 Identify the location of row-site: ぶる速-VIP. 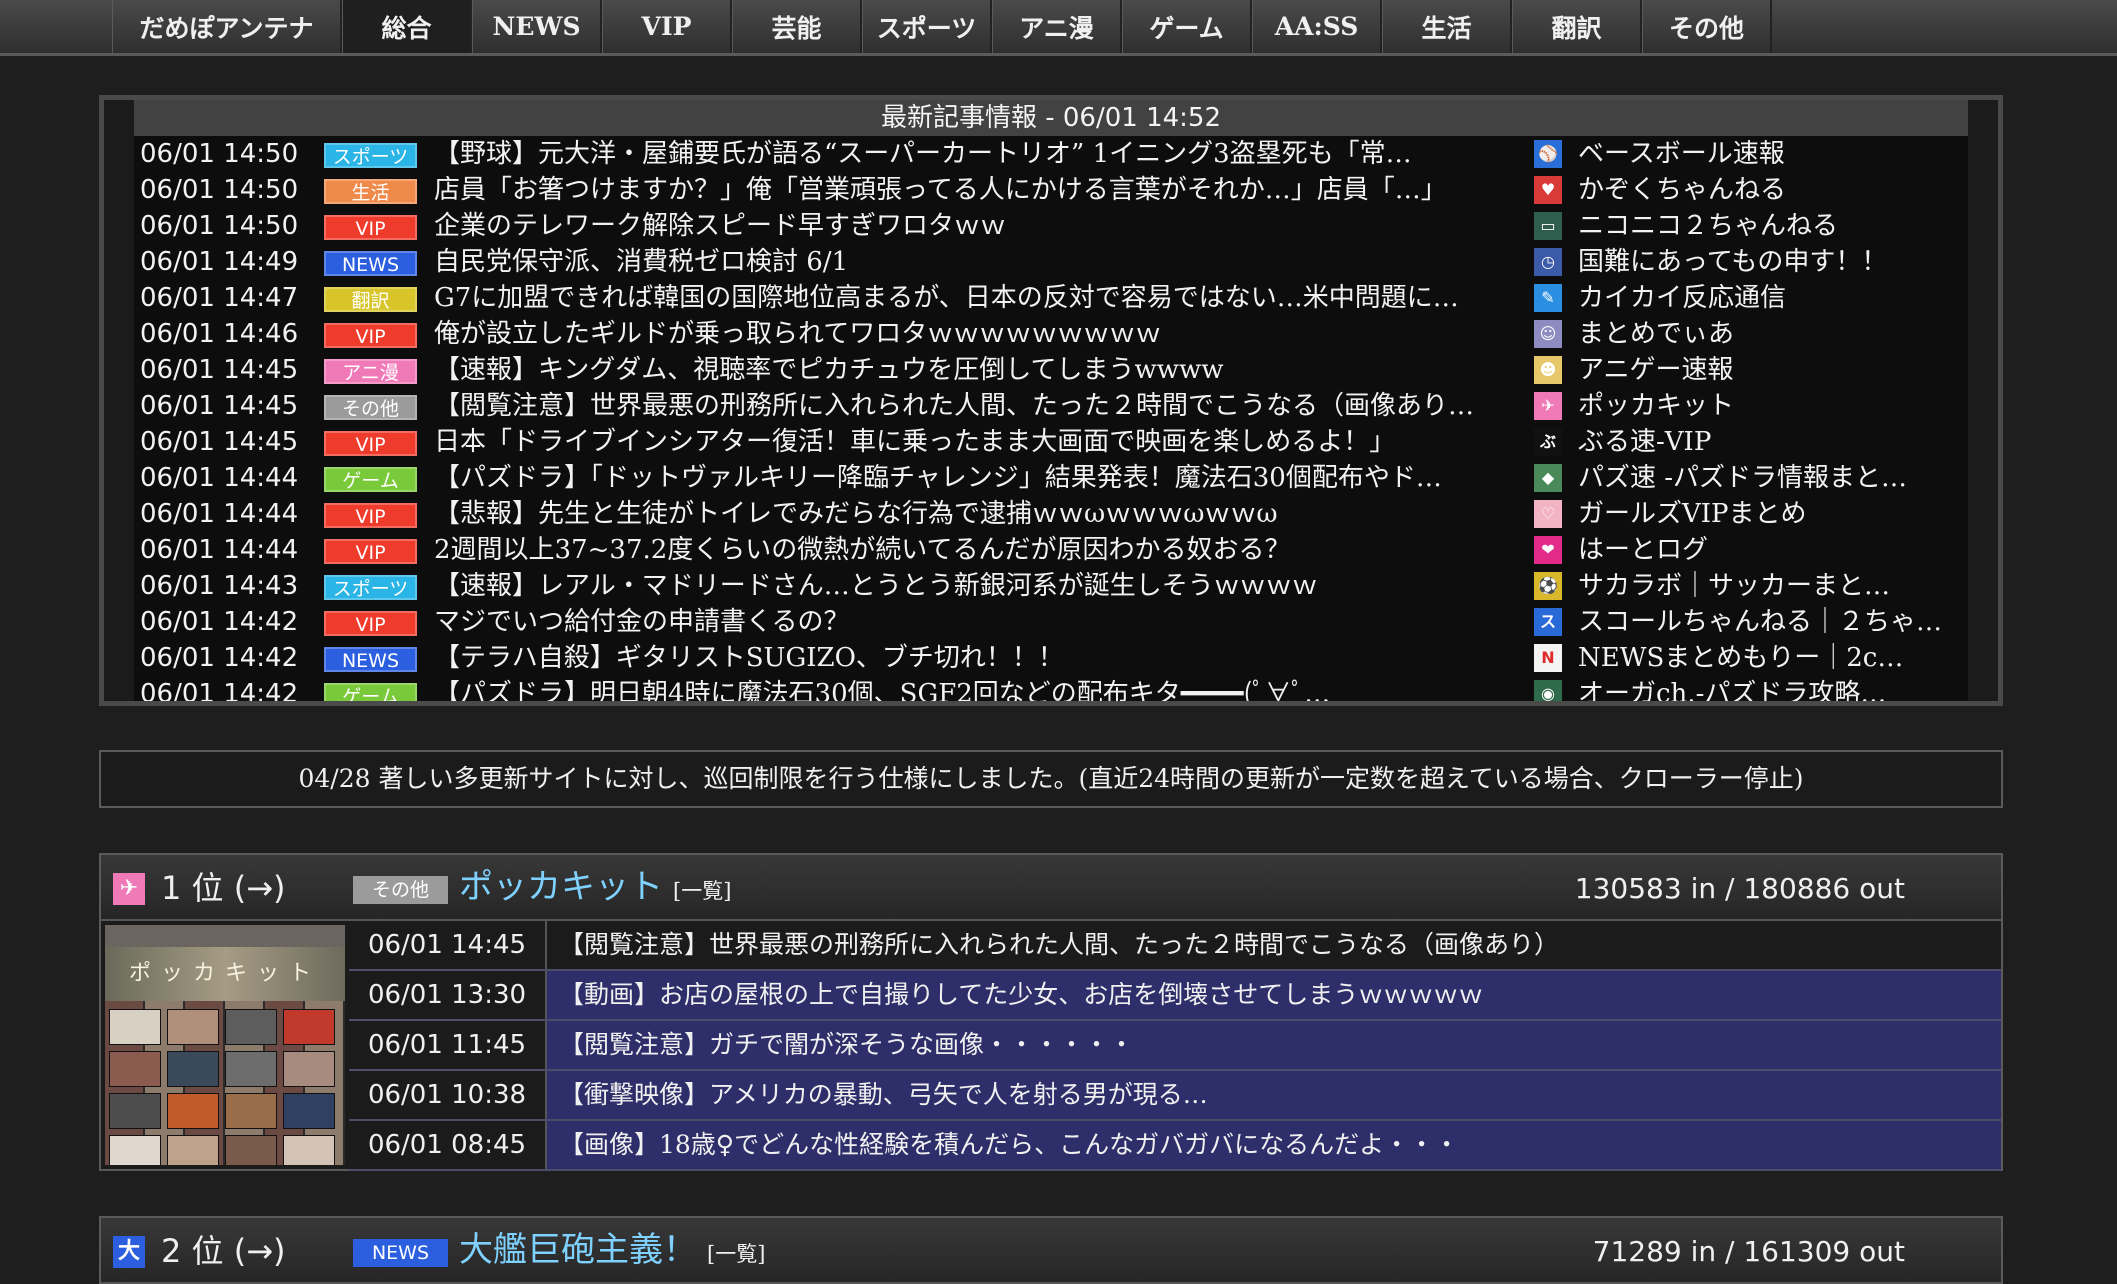
(1773, 442).